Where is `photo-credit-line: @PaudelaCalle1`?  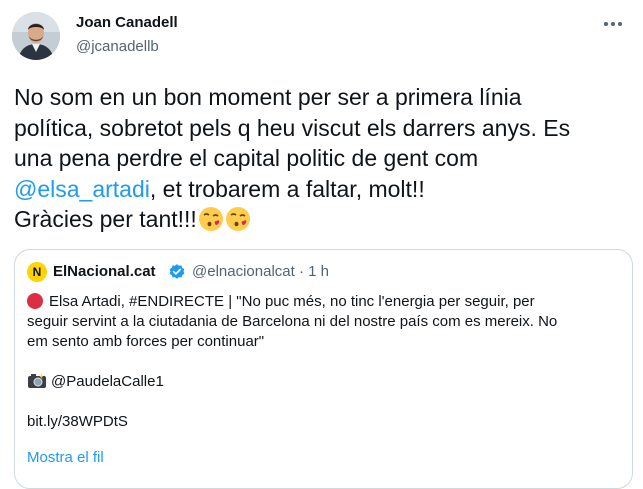 photo-credit-line: @PaudelaCalle1 is located at coordinates (324, 382).